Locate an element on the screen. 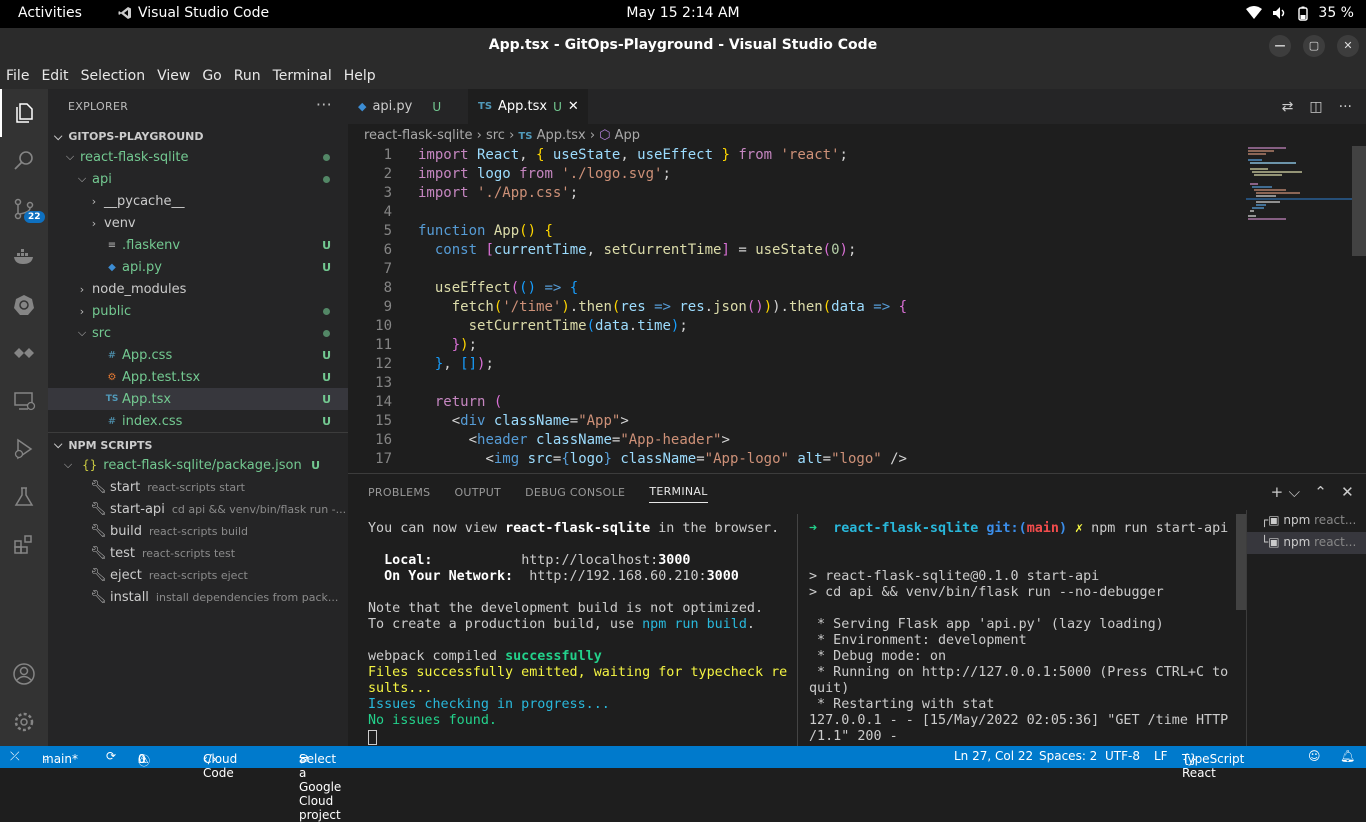 The image size is (1366, 822). tree-item: ≡ .flaskenv U is located at coordinates (198, 245).